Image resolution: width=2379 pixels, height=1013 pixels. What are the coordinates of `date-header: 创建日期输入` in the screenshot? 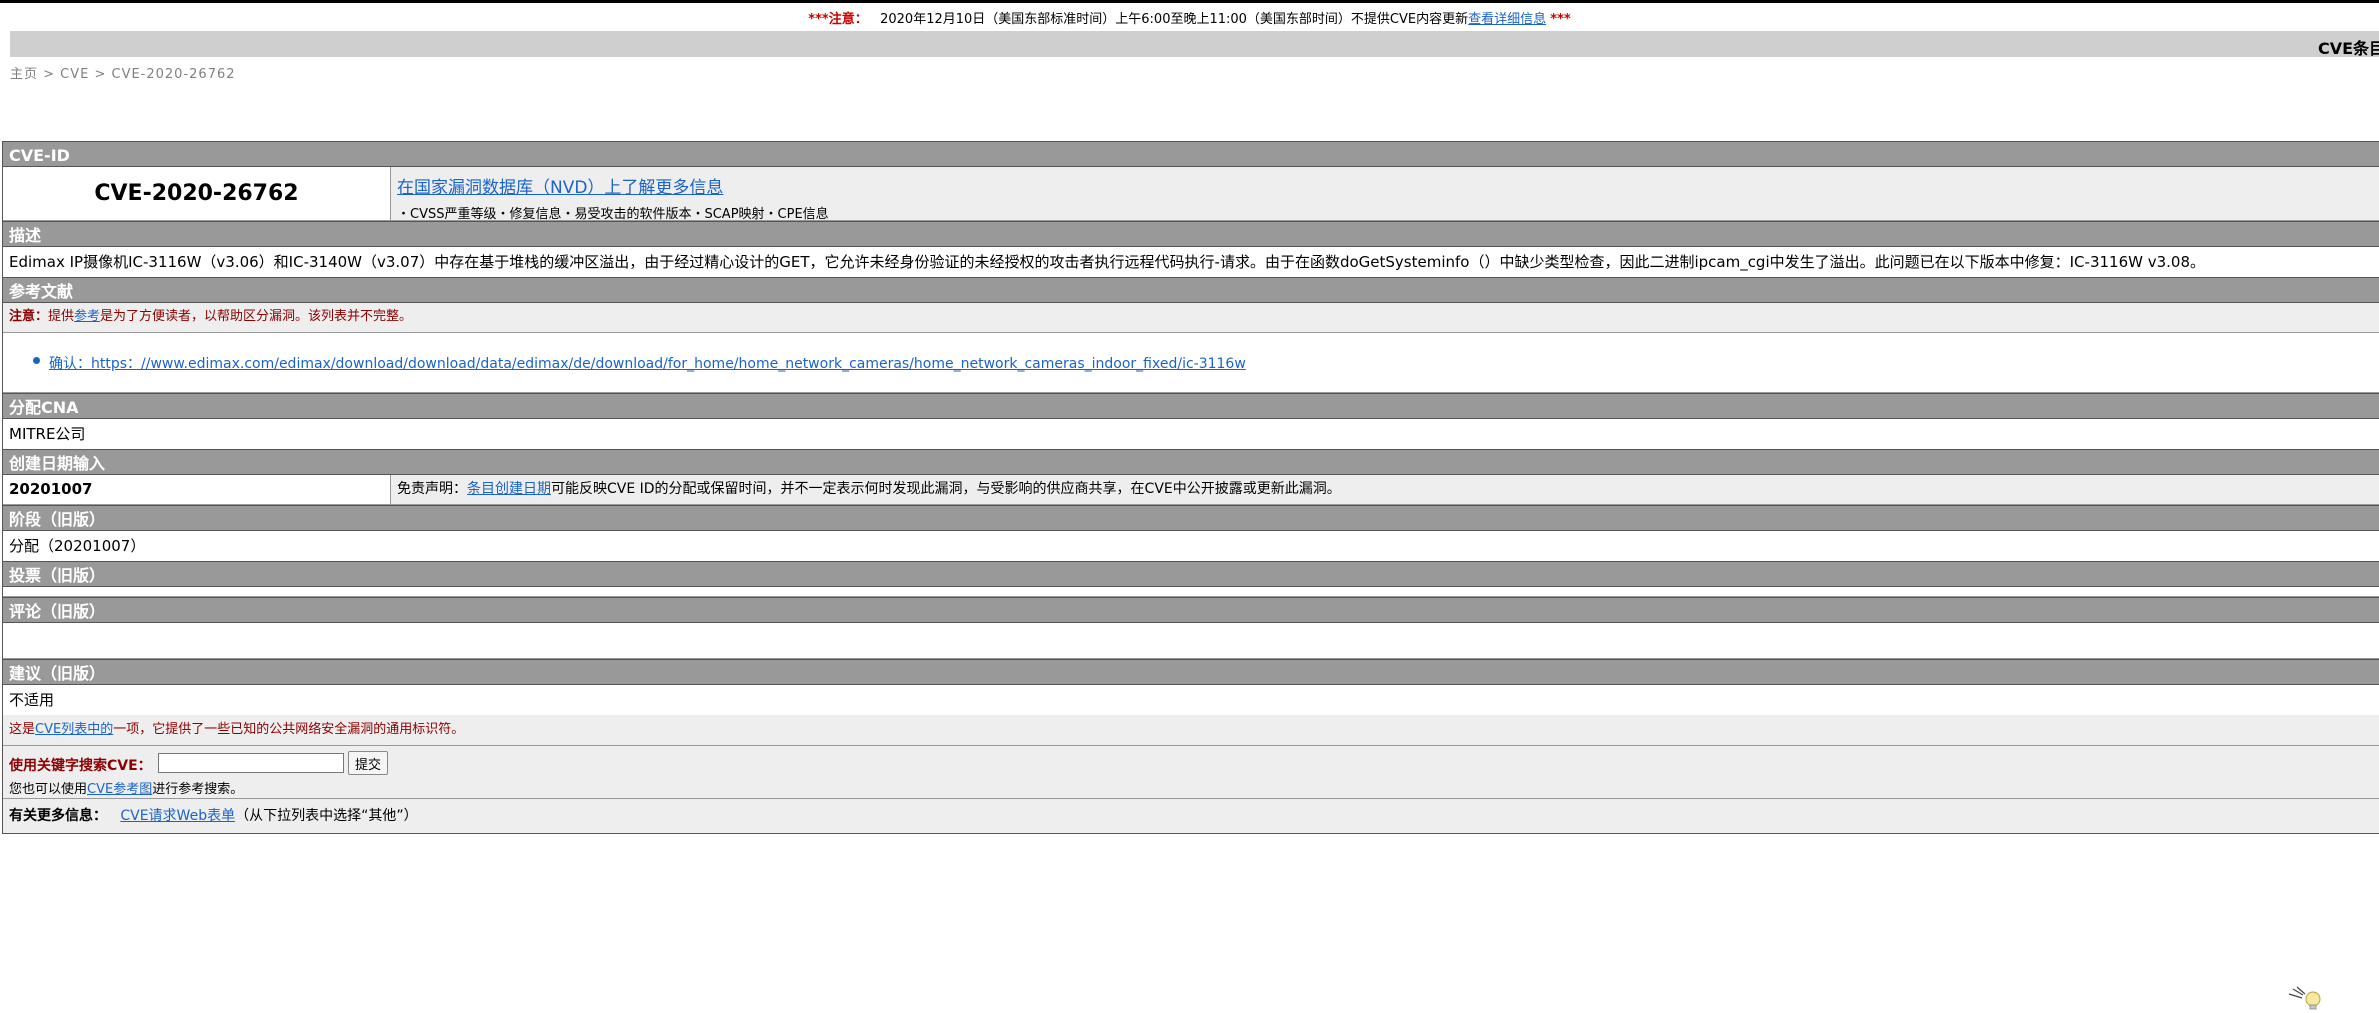 It's located at (1191, 462).